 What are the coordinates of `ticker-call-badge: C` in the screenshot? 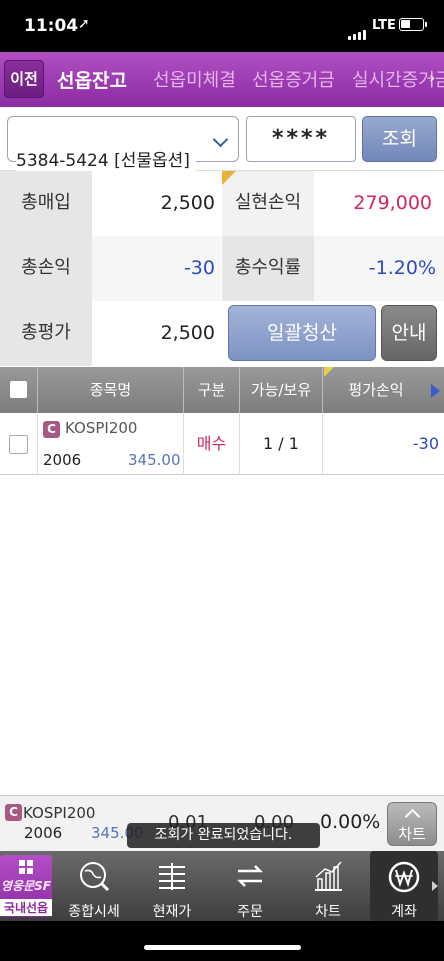 It's located at (13, 812).